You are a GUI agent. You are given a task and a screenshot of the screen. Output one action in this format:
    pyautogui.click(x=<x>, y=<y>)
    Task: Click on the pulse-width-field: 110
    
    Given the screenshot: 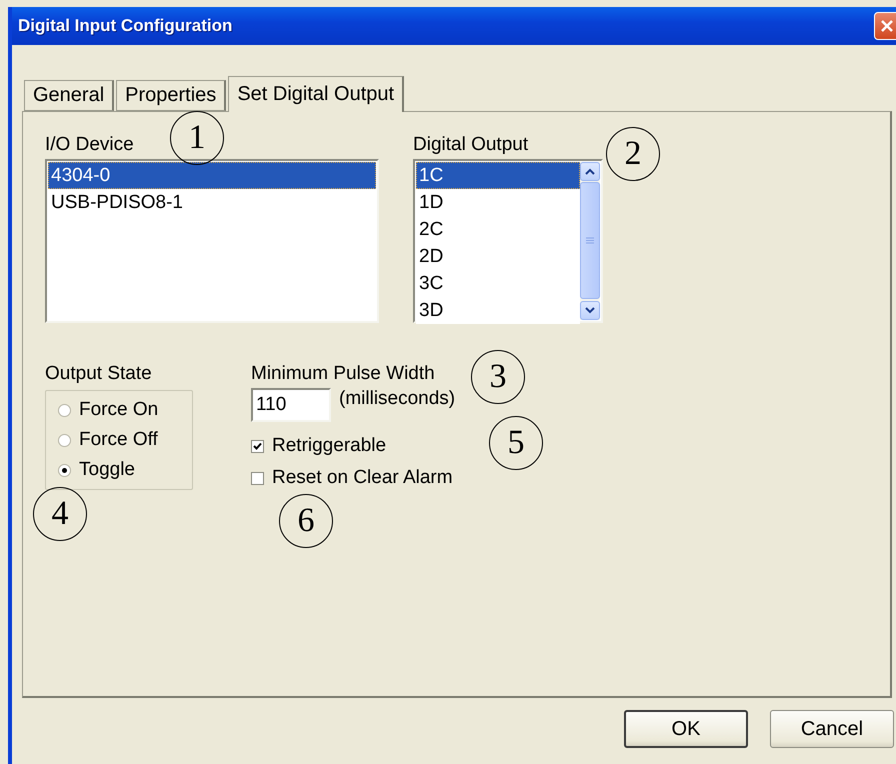 What is the action you would take?
    pyautogui.click(x=291, y=405)
    